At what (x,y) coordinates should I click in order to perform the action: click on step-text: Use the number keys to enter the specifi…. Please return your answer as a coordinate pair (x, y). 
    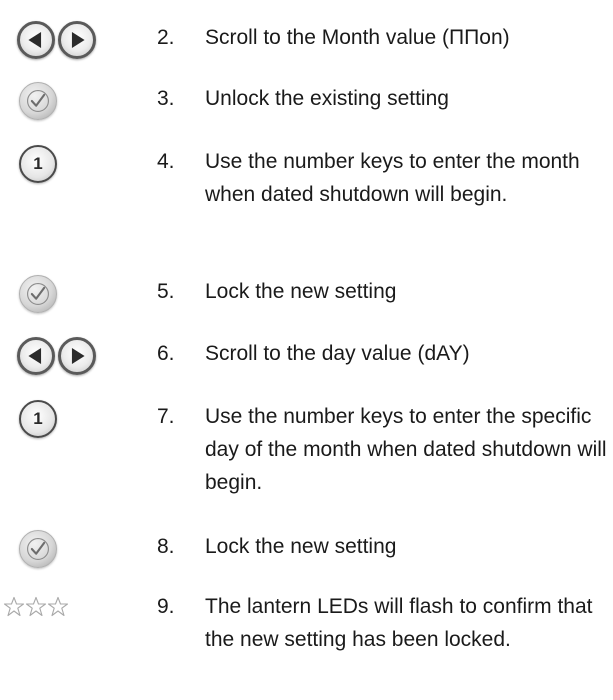
    Looking at the image, I should click on (406, 449).